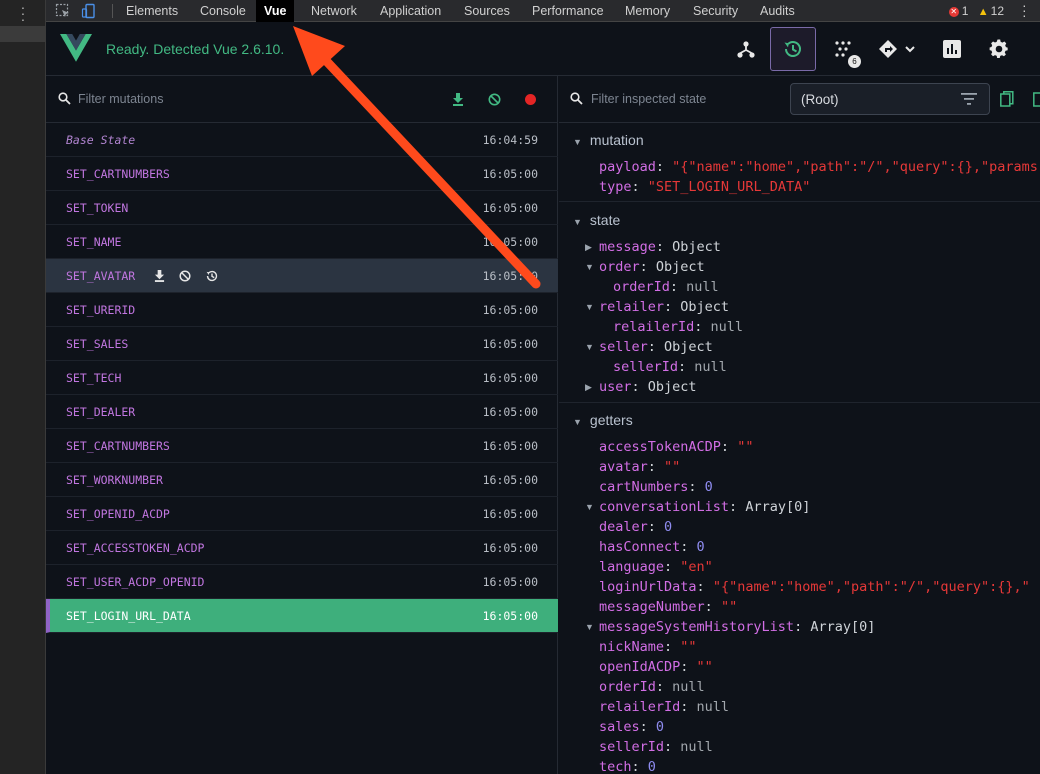 The height and width of the screenshot is (774, 1040). Describe the element at coordinates (976, 11) in the screenshot. I see `console-issue-counts: ✕ 1 ▲ 12` at that location.